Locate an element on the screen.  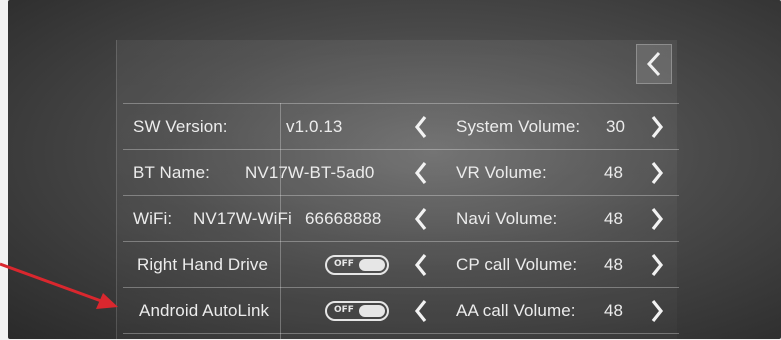
right-hand-drive-toggle-state: OFF is located at coordinates (344, 264).